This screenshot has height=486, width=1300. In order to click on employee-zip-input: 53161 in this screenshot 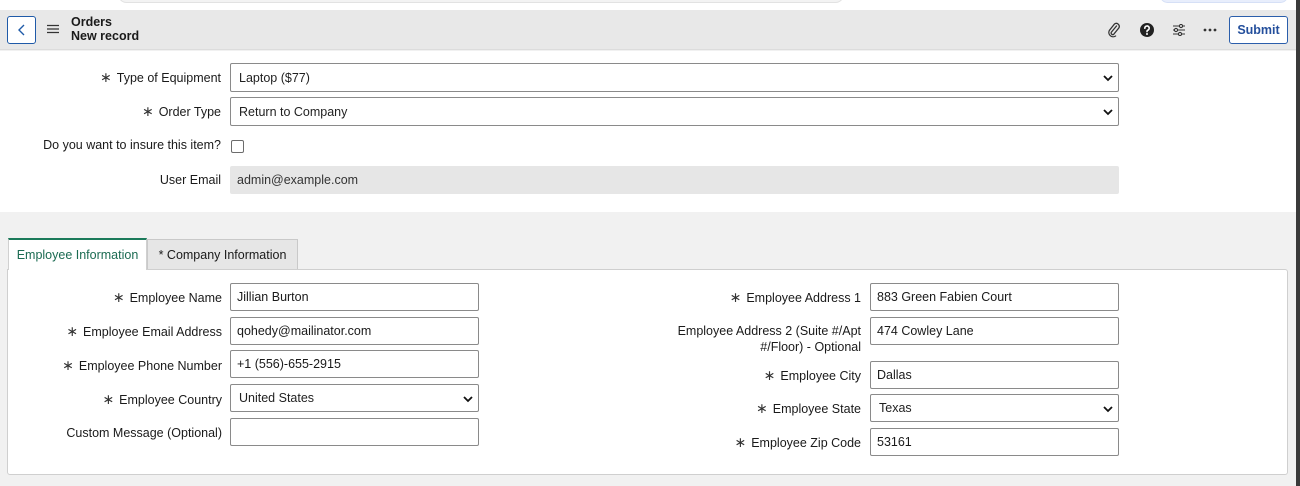, I will do `click(994, 442)`.